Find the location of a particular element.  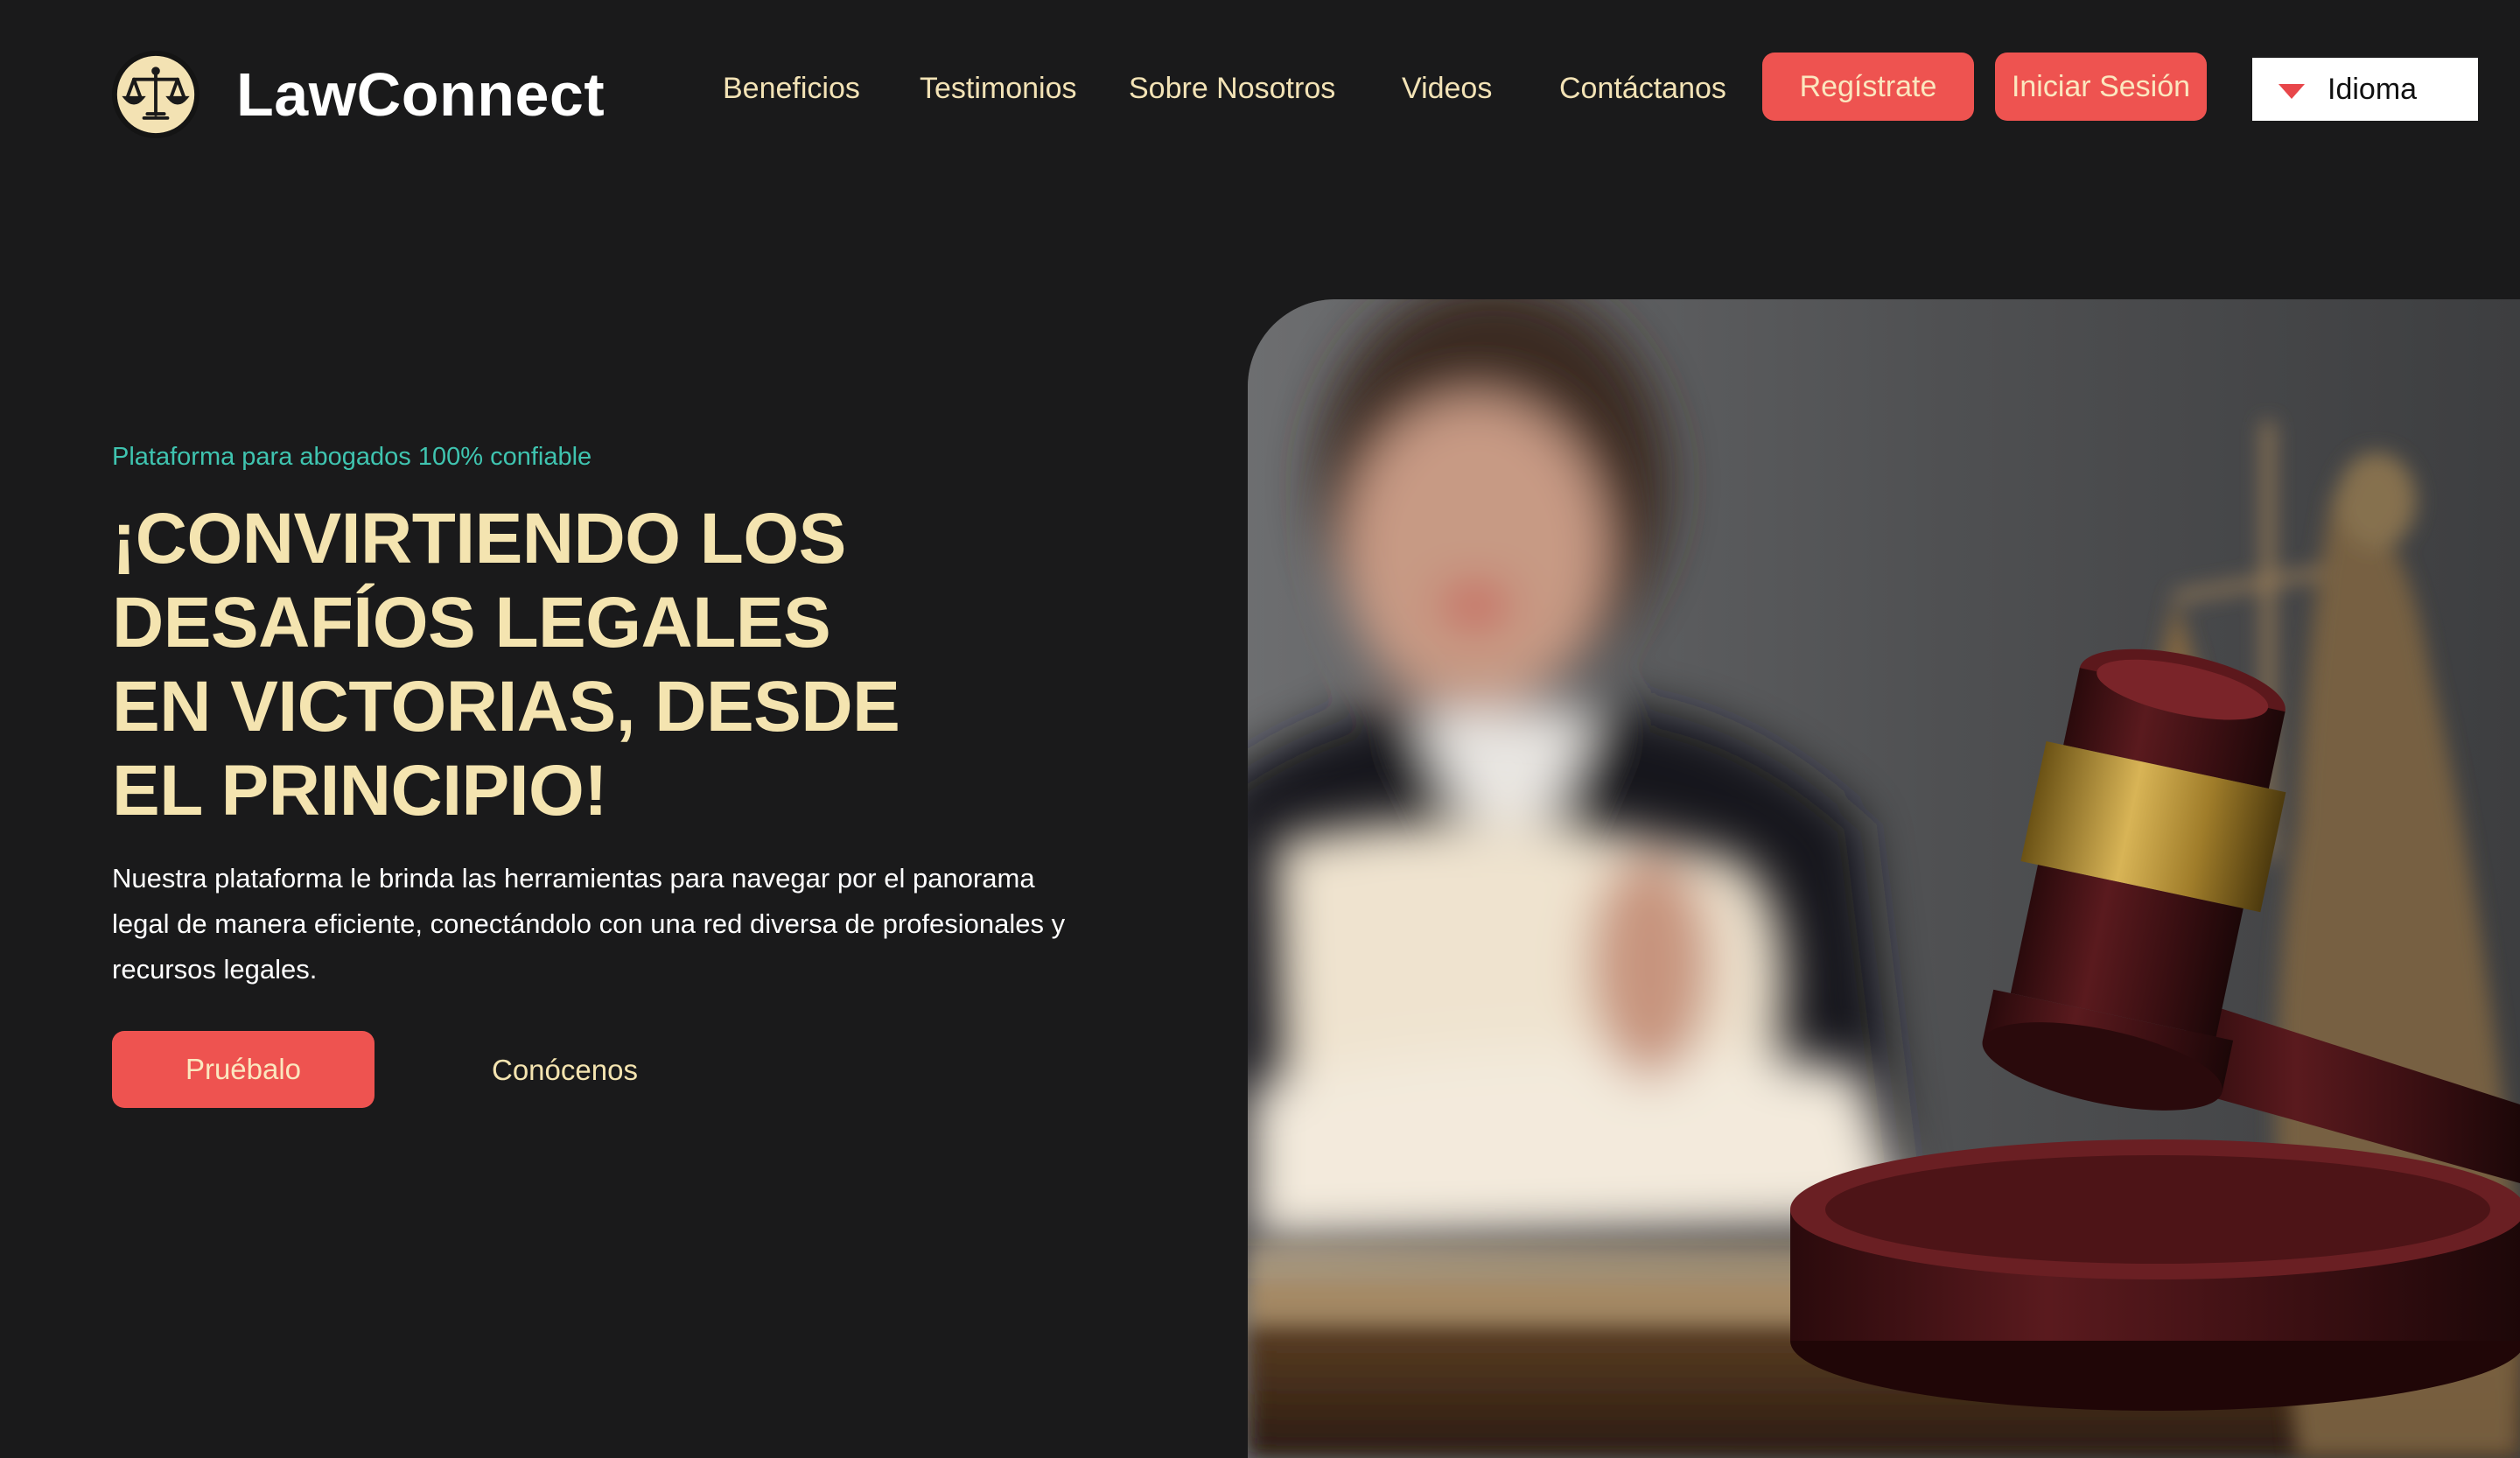

nav-videos: Videos is located at coordinates (1447, 88).